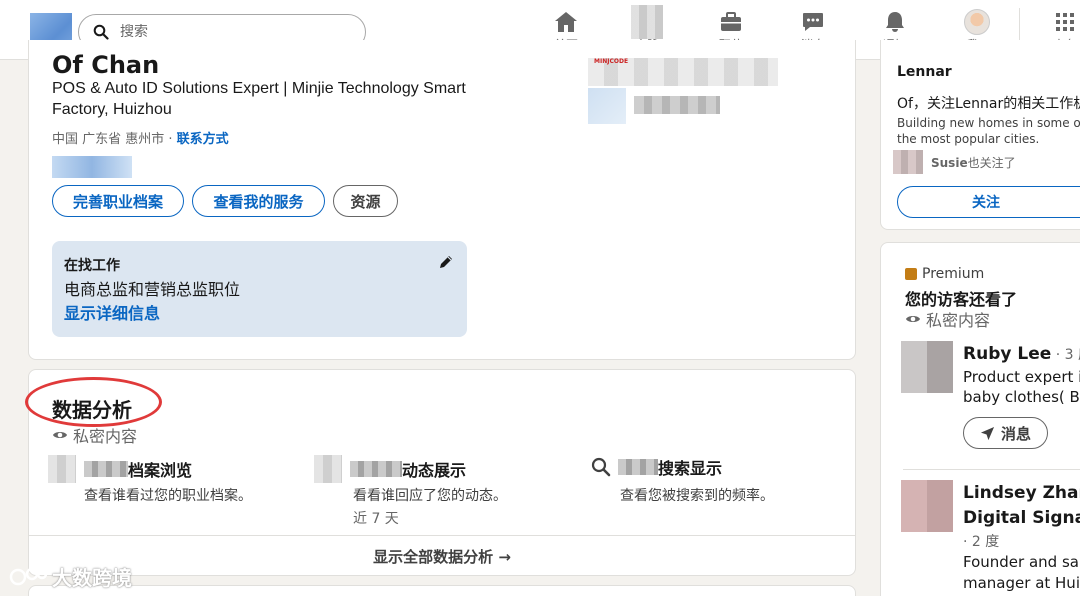 The image size is (1080, 596). What do you see at coordinates (988, 202) in the screenshot?
I see `follow-button: 关注` at bounding box center [988, 202].